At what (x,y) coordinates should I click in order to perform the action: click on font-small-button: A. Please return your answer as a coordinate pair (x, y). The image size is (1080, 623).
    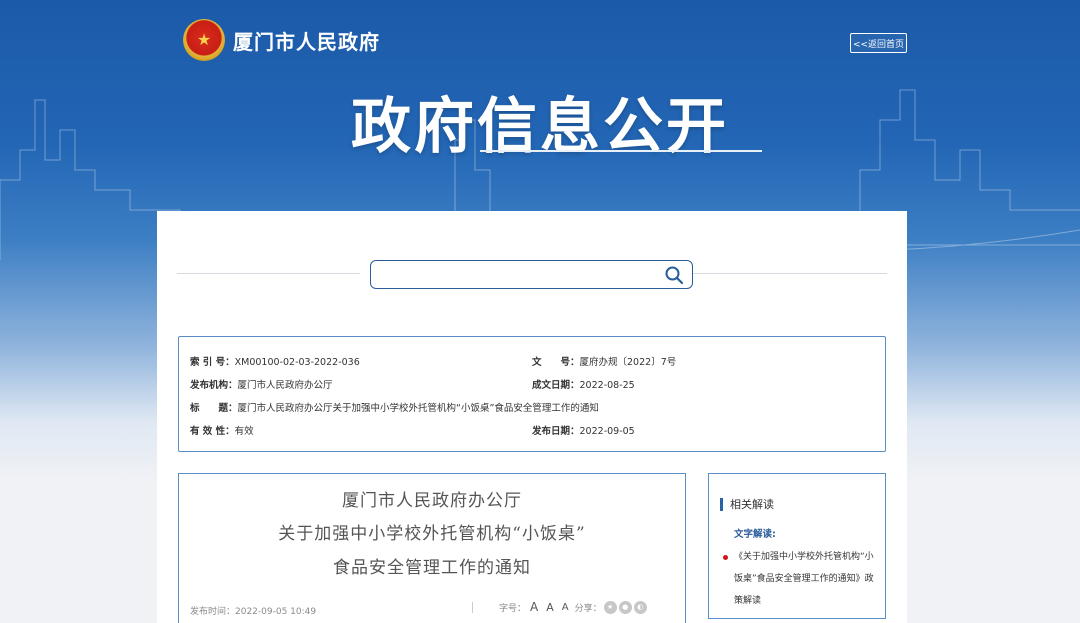
    Looking at the image, I should click on (565, 607).